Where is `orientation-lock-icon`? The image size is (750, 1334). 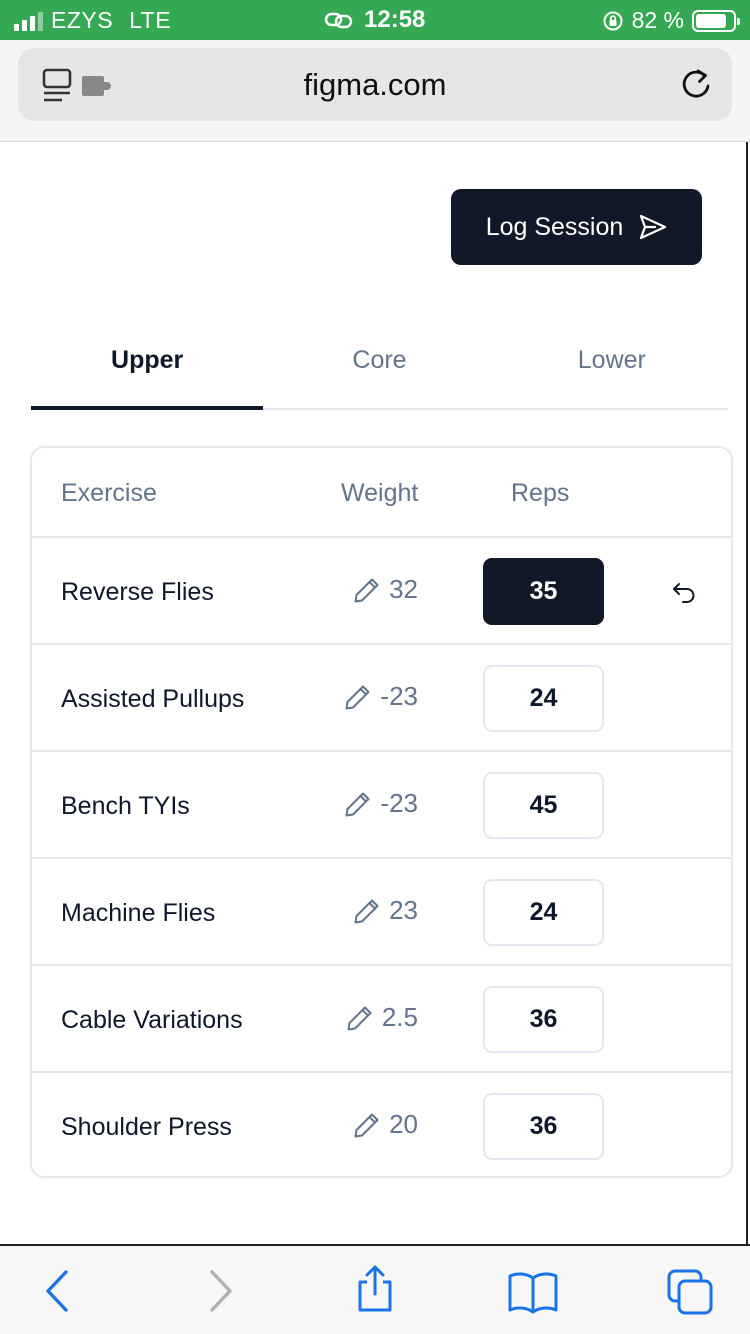
orientation-lock-icon is located at coordinates (613, 20).